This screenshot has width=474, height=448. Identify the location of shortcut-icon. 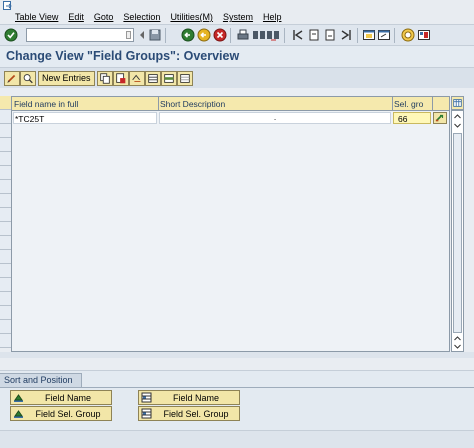
(384, 35).